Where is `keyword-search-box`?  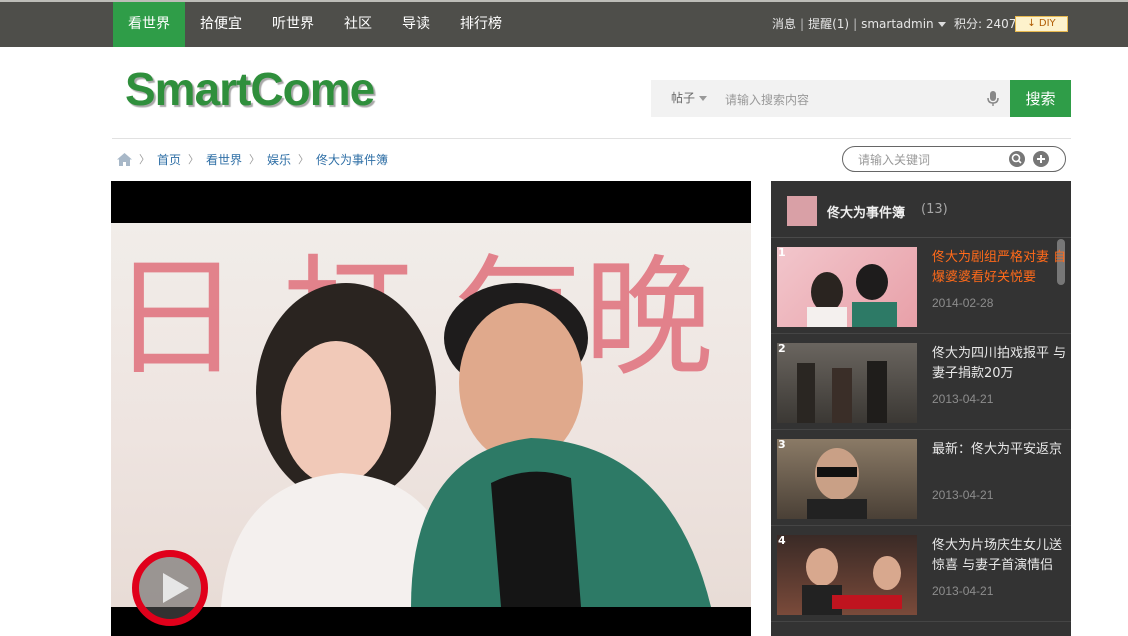
keyword-search-box is located at coordinates (954, 159).